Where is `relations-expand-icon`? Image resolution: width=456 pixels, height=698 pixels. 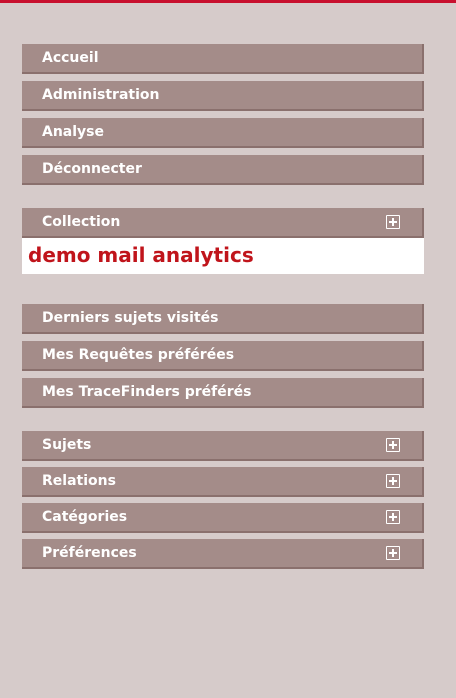
relations-expand-icon is located at coordinates (393, 481).